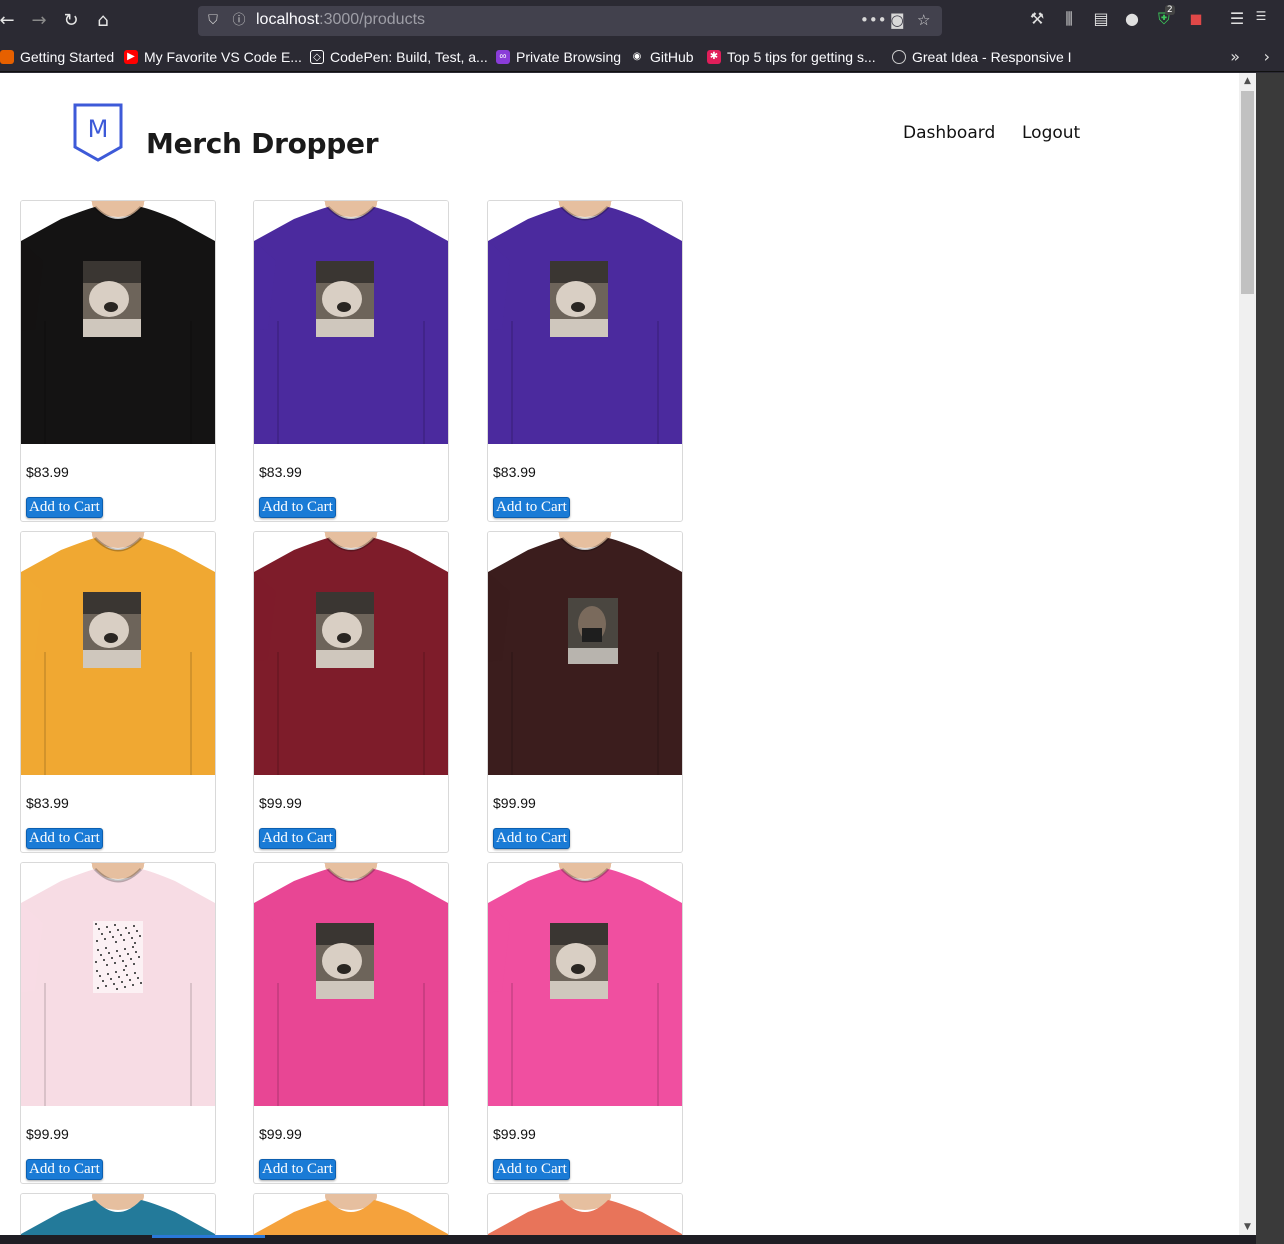 The height and width of the screenshot is (1244, 1284). What do you see at coordinates (131, 57) in the screenshot?
I see `youtube-icon: ▶` at bounding box center [131, 57].